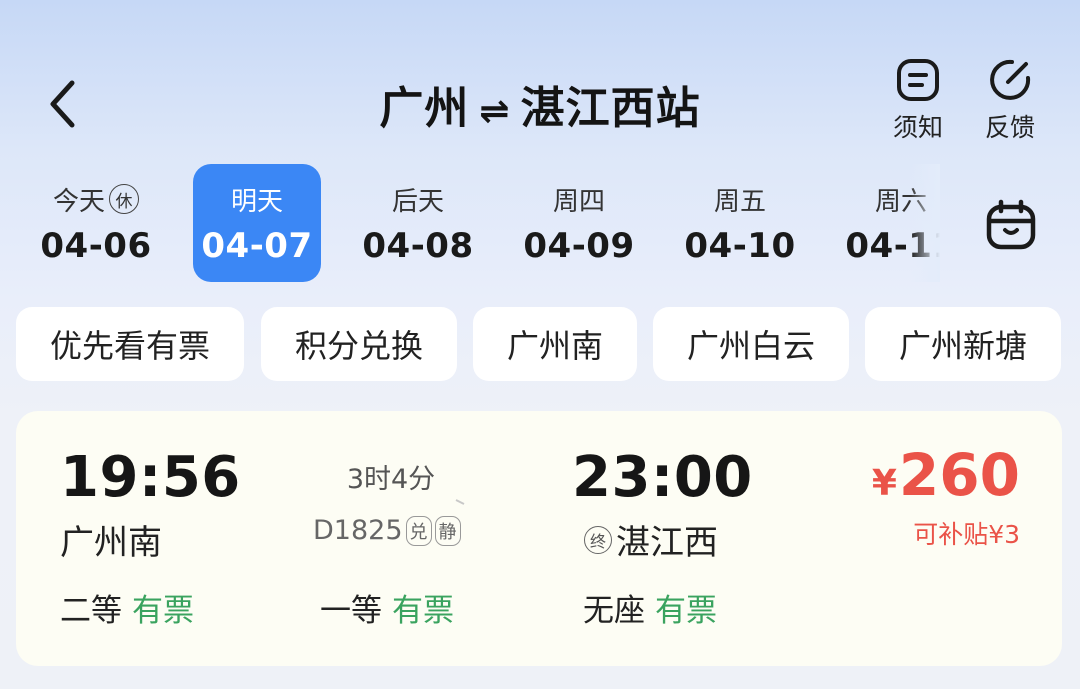 The height and width of the screenshot is (689, 1080). I want to click on calendar-icon, so click(1011, 224).